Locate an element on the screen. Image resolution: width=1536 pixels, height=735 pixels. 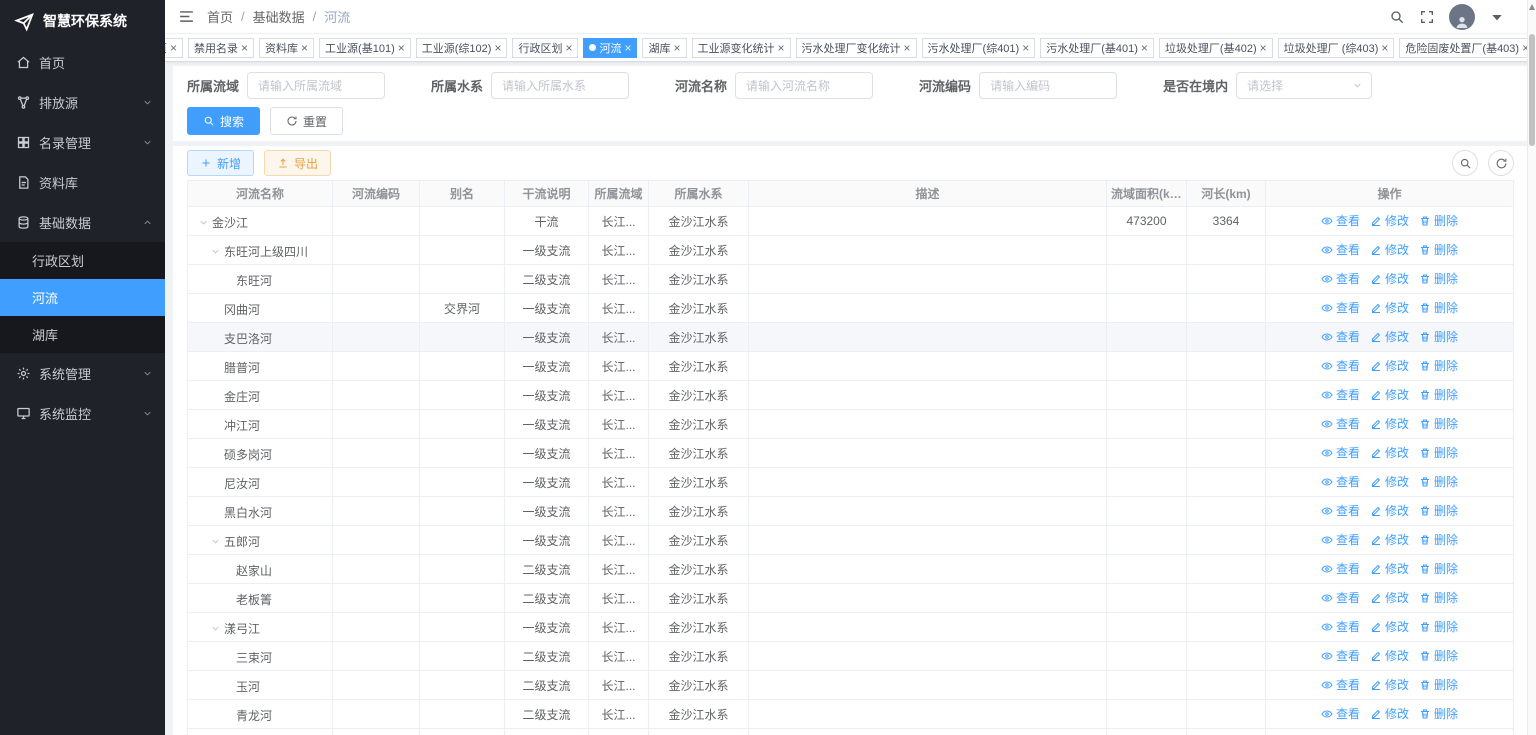
tab-data-library: 资料库 × is located at coordinates (287, 47).